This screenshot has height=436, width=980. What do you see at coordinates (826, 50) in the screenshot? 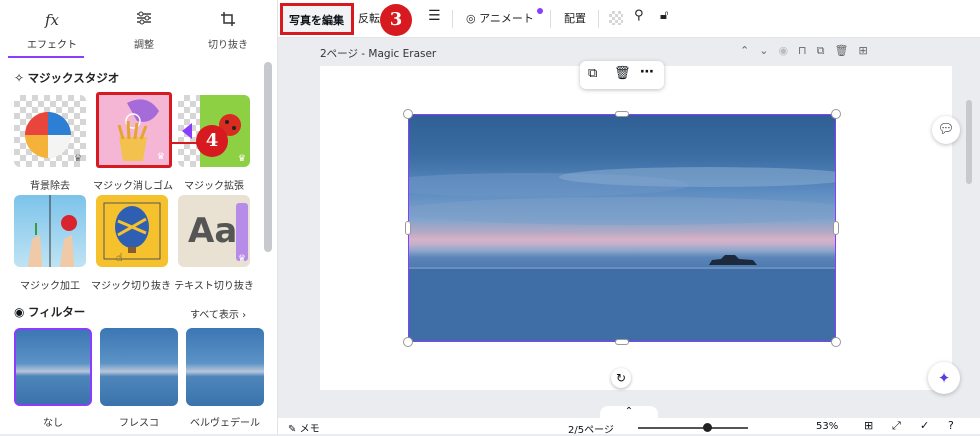
I see `duplicate-page-icon: ⧉` at bounding box center [826, 50].